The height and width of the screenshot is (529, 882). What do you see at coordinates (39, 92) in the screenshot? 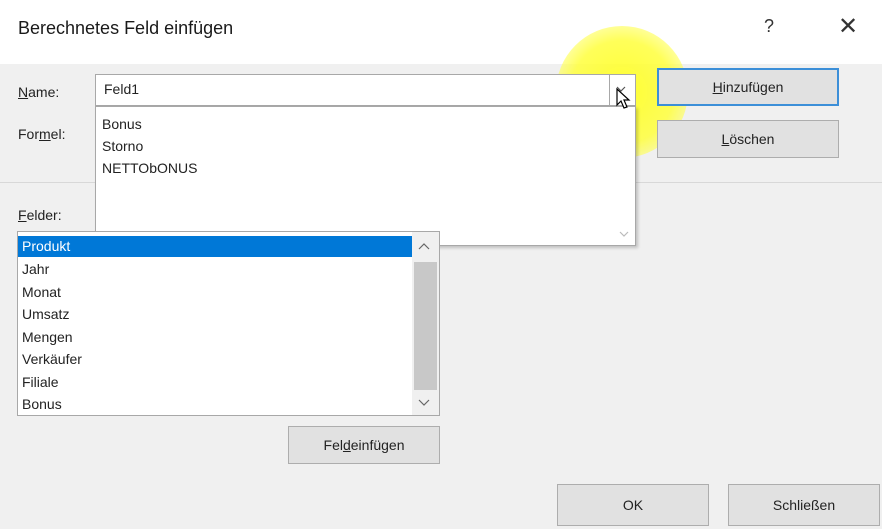
I see `name-label: Name:` at bounding box center [39, 92].